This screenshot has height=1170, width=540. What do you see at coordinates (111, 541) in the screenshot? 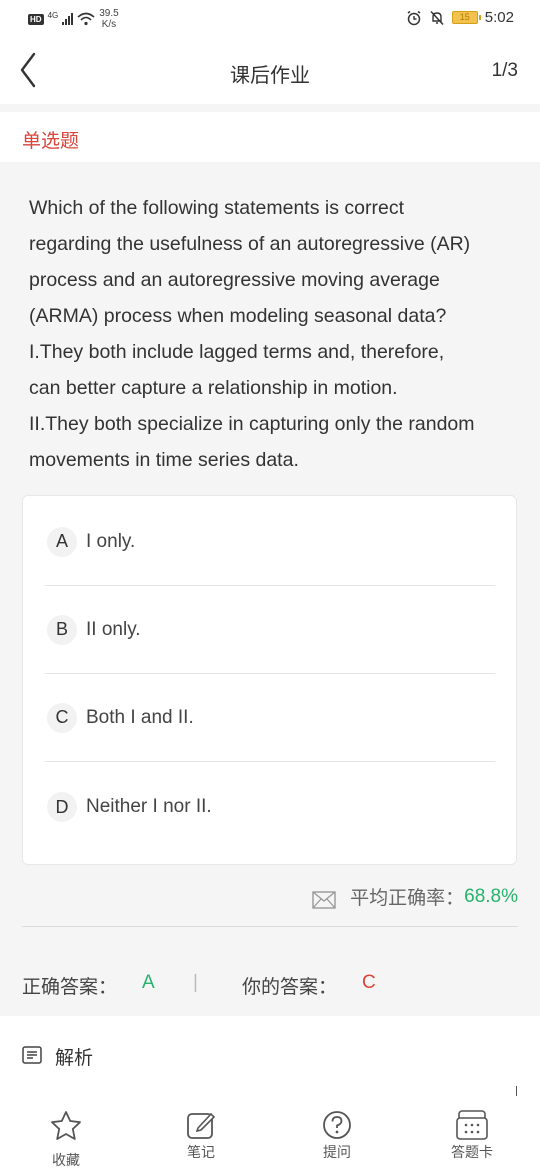
I see `option-text: I only.` at bounding box center [111, 541].